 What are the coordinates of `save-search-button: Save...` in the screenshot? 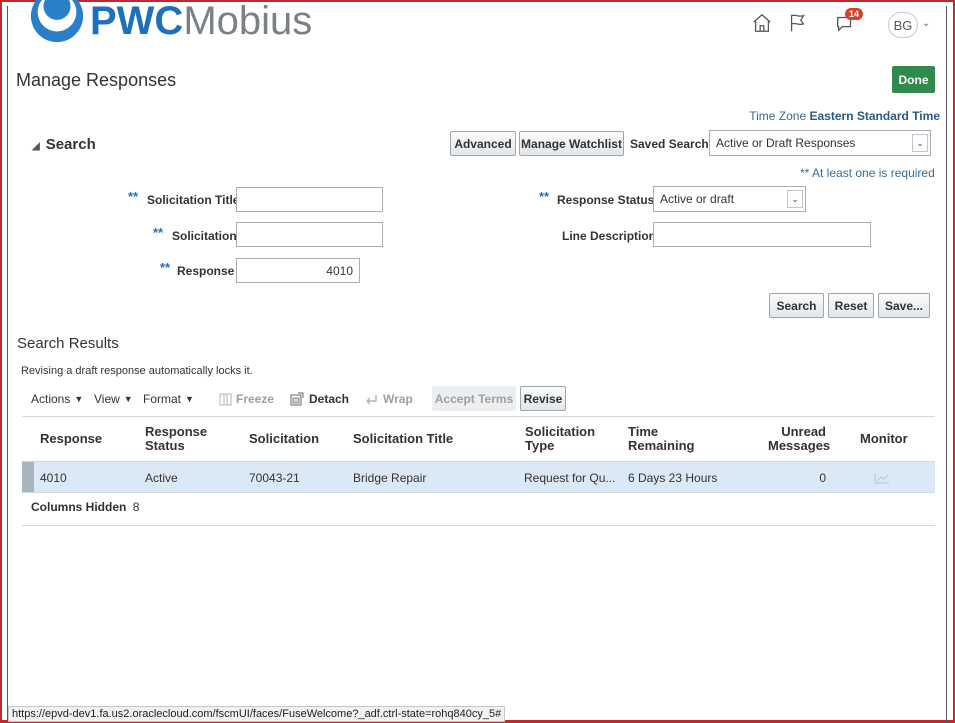 It's located at (904, 305).